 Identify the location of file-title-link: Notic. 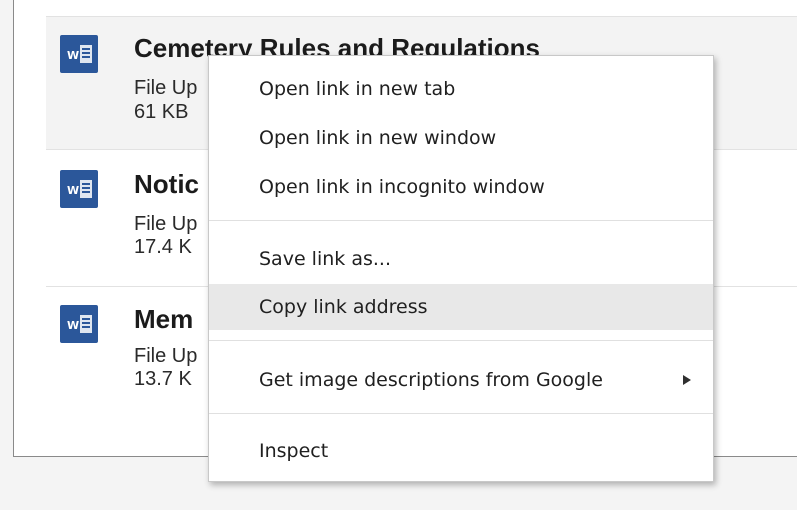
(166, 184).